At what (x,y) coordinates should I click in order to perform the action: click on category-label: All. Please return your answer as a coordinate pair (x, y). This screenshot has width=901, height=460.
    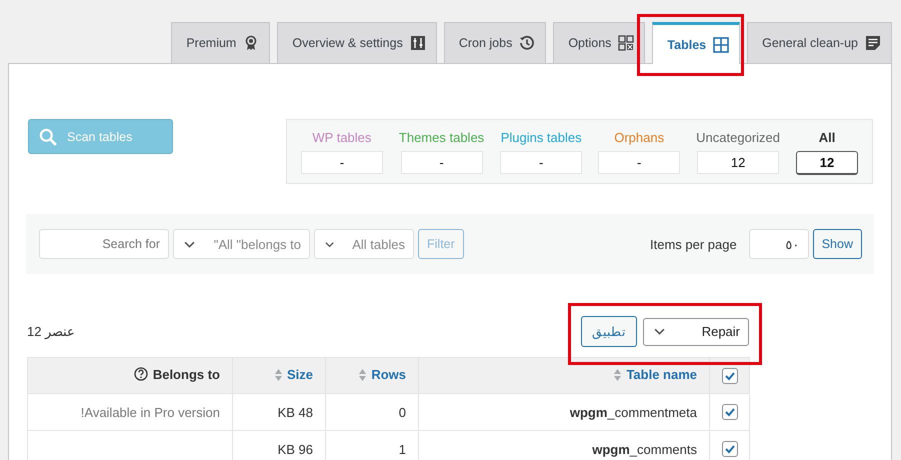
    Looking at the image, I should click on (827, 137).